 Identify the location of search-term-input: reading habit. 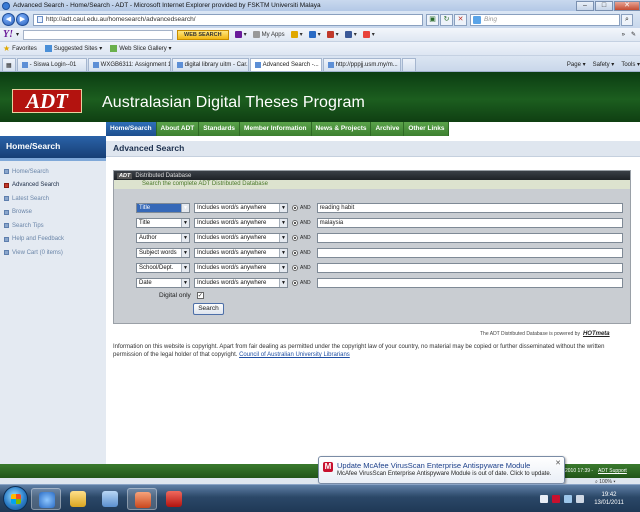
(469, 207).